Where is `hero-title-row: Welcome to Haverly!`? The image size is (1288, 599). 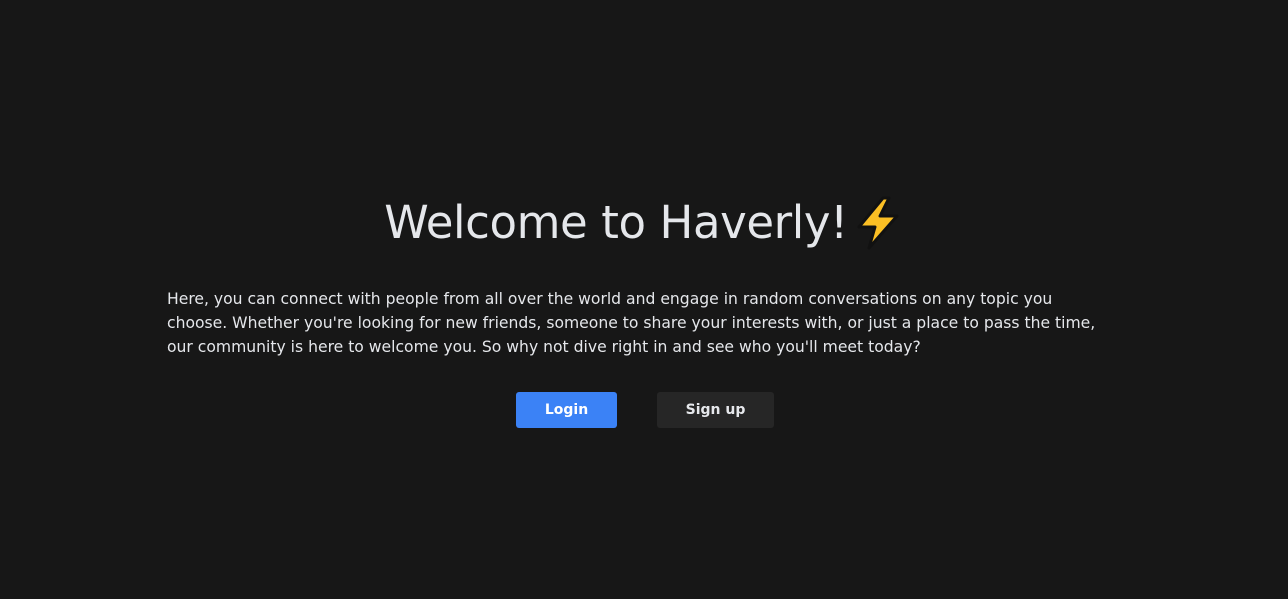
hero-title-row: Welcome to Haverly! is located at coordinates (644, 223).